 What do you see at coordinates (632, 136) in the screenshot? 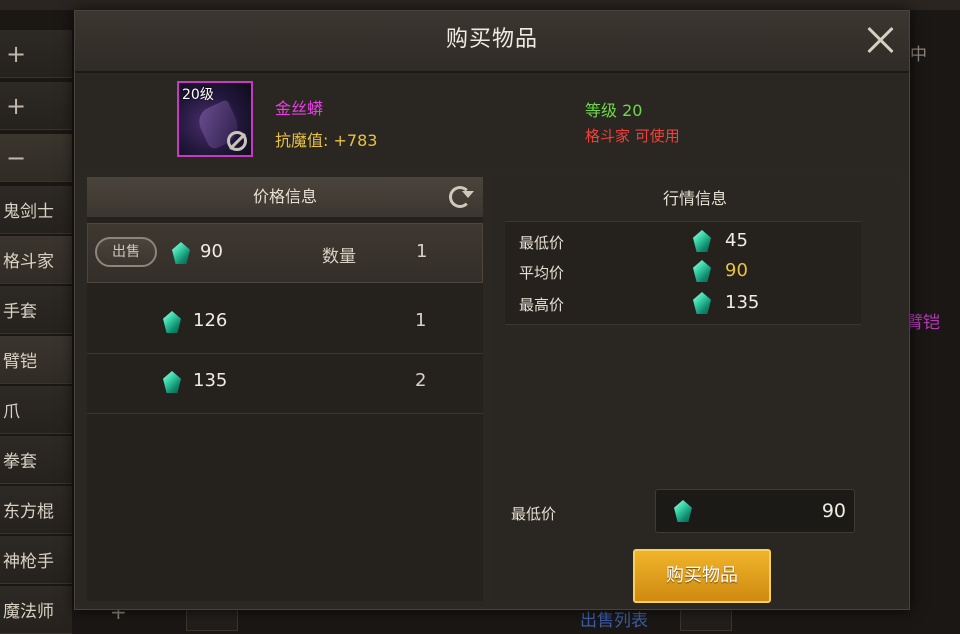
I see `required-class: 格斗家 可使用` at bounding box center [632, 136].